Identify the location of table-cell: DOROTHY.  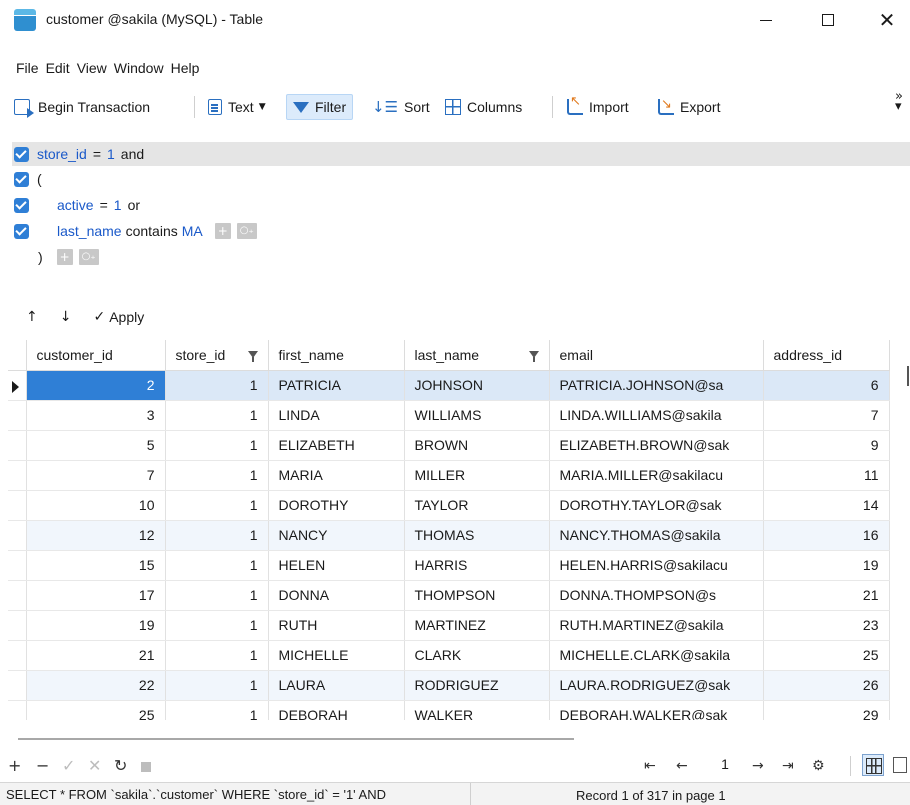
(336, 505).